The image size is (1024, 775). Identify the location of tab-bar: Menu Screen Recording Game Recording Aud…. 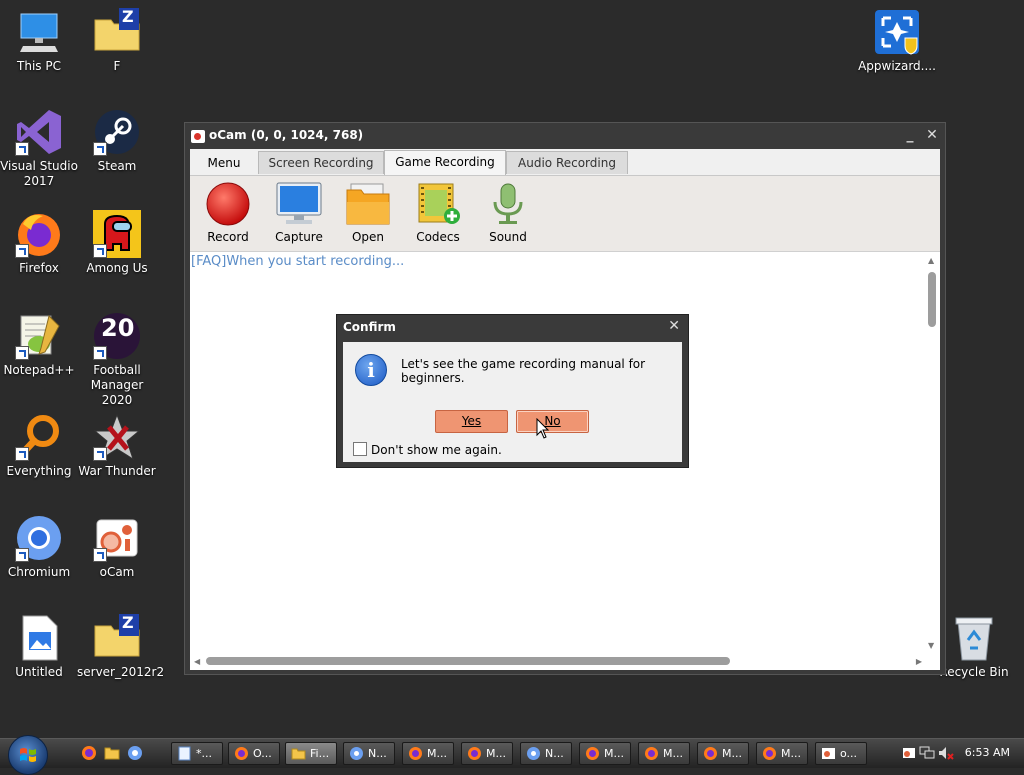
(565, 162).